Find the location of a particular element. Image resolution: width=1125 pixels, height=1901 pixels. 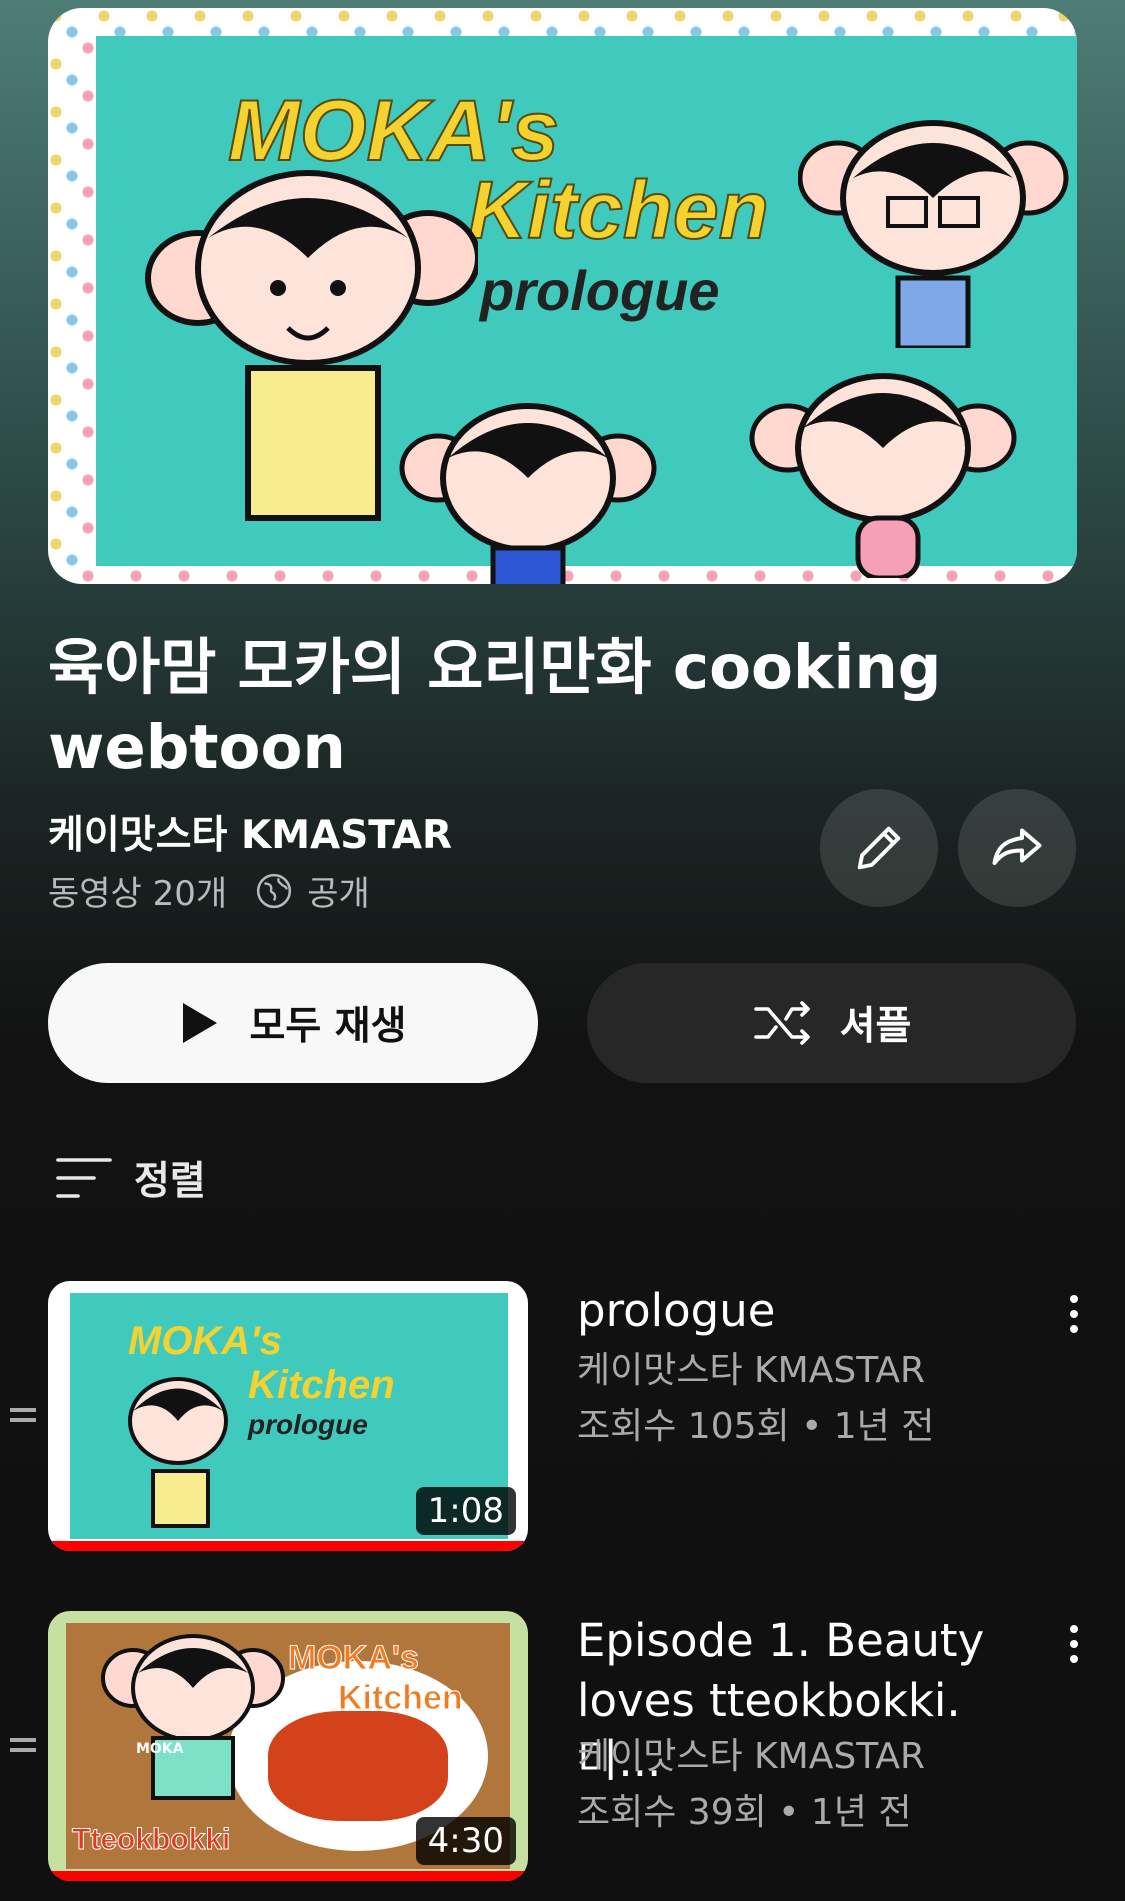

shuffle-button: 셔플 is located at coordinates (831, 1023).